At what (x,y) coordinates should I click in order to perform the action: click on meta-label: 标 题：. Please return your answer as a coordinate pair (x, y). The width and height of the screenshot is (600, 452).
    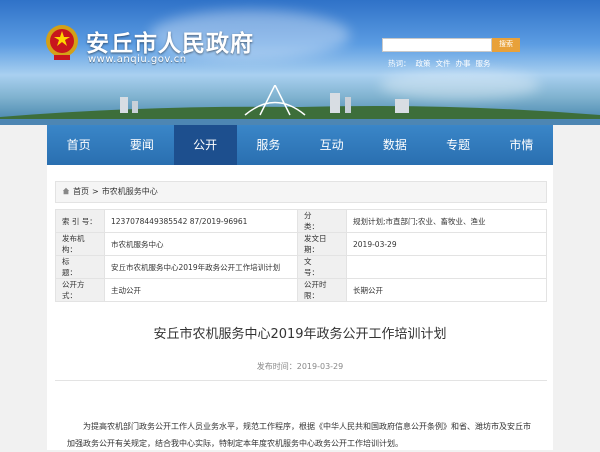
    Looking at the image, I should click on (80, 267).